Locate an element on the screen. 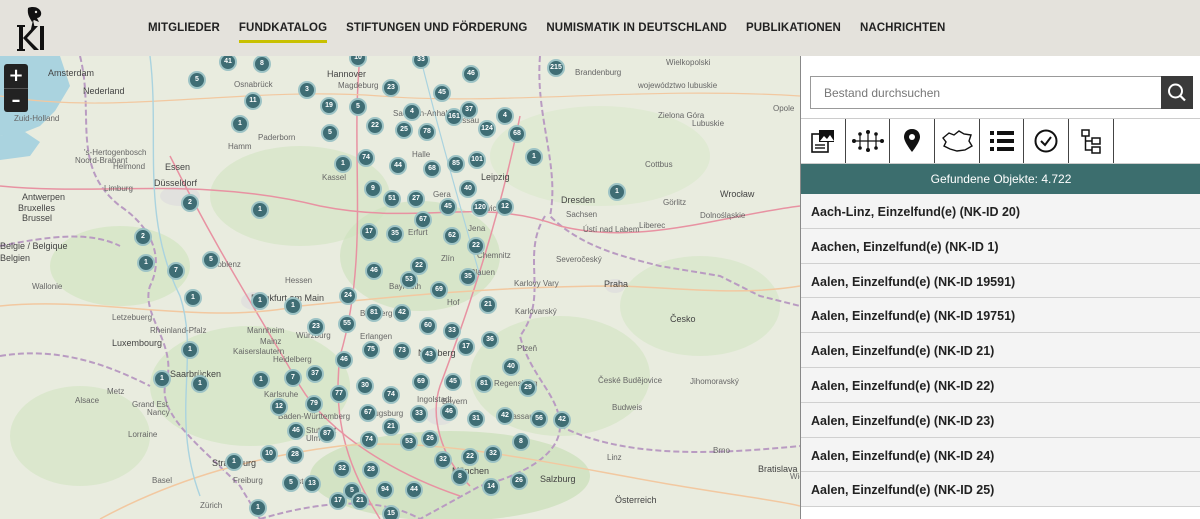 This screenshot has height=519, width=1200. zoom-out-button: – is located at coordinates (16, 100).